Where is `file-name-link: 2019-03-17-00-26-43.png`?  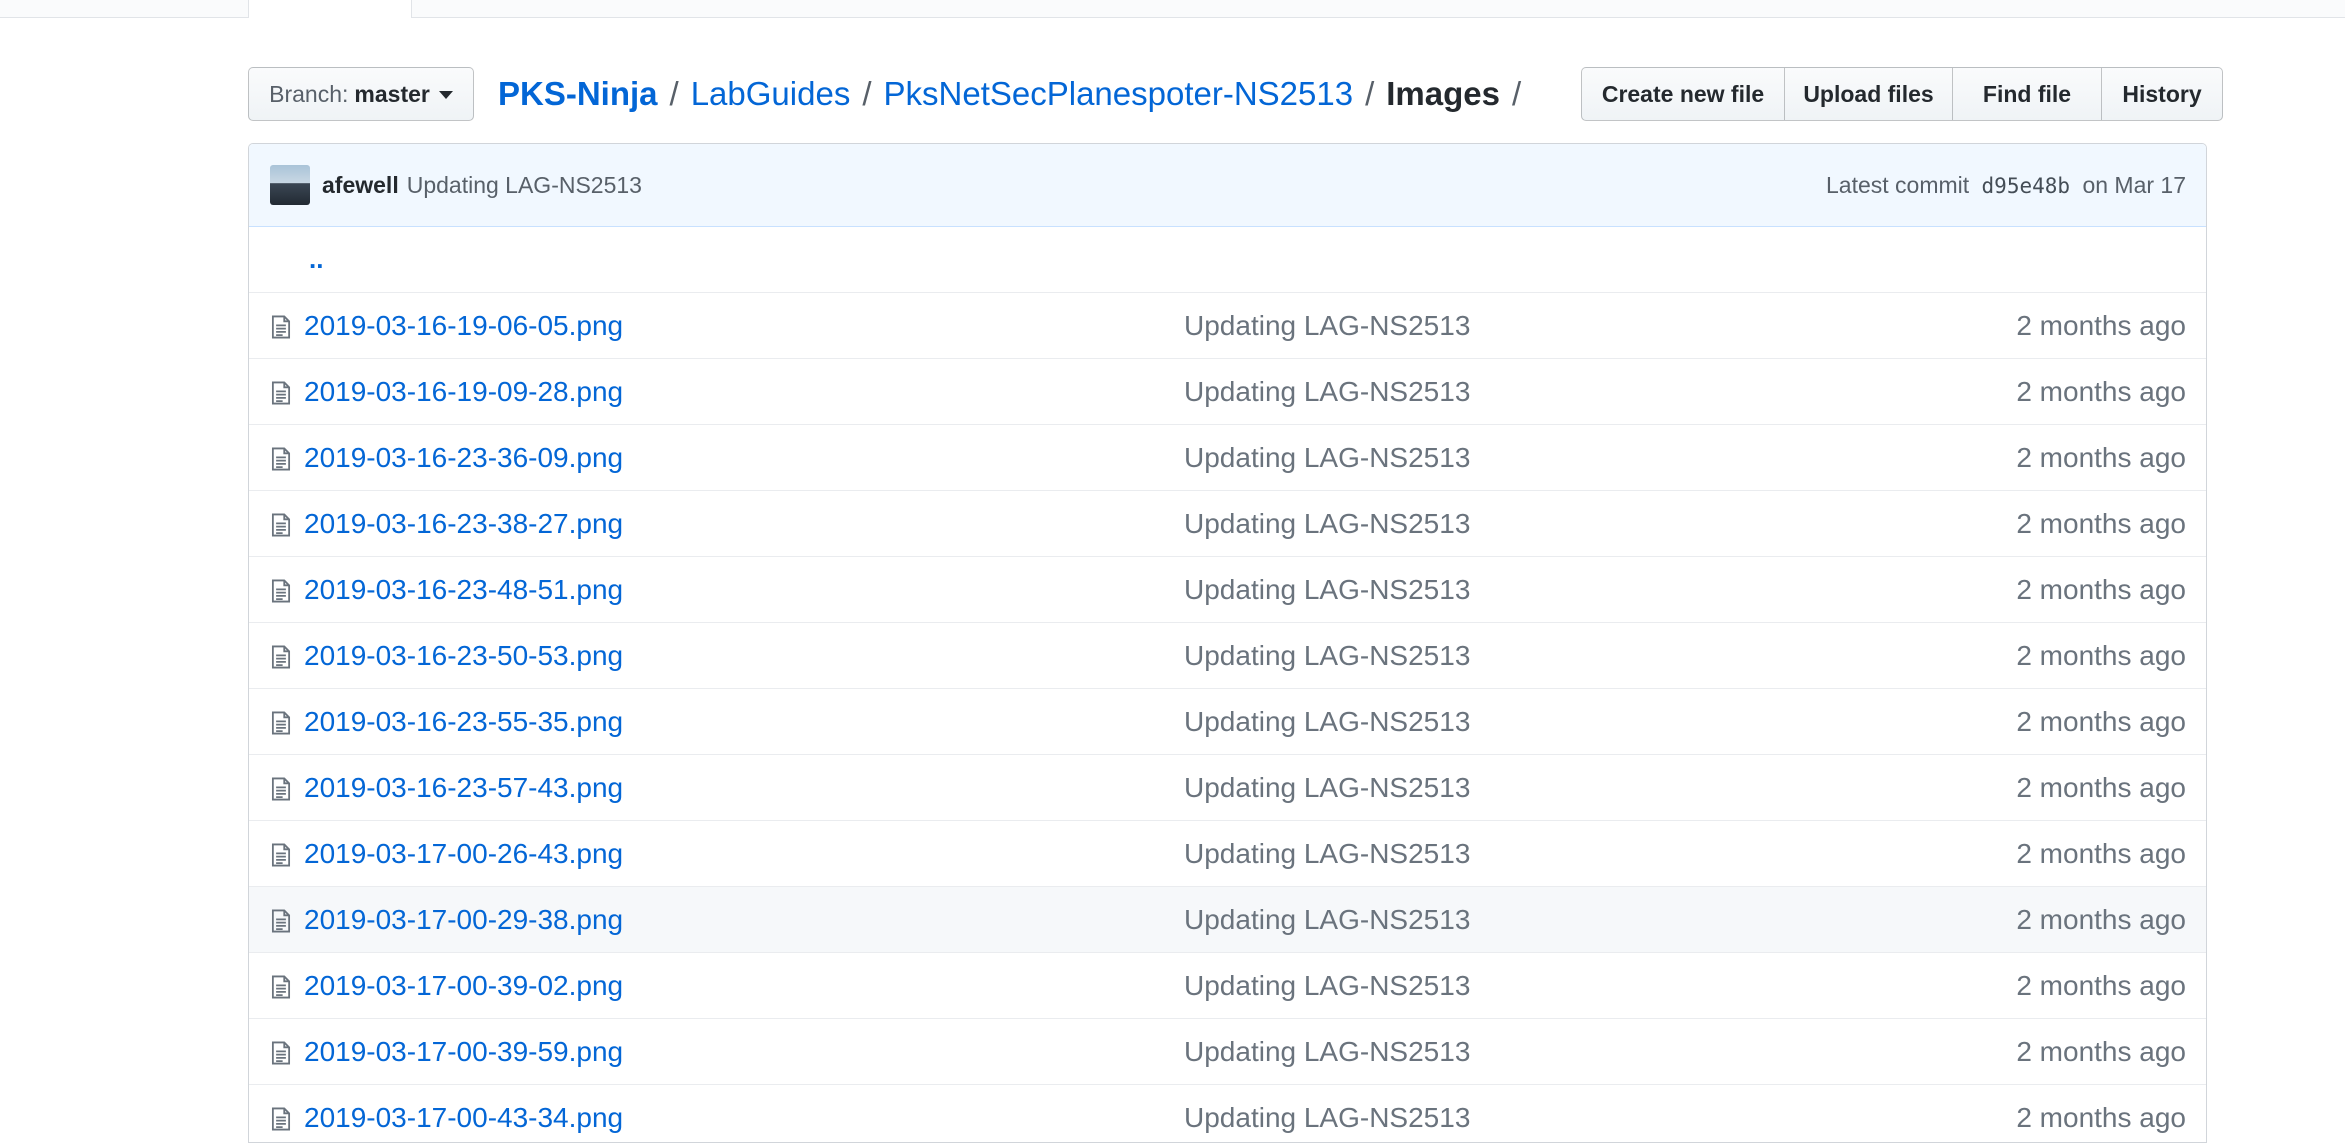
file-name-link: 2019-03-17-00-26-43.png is located at coordinates (463, 854).